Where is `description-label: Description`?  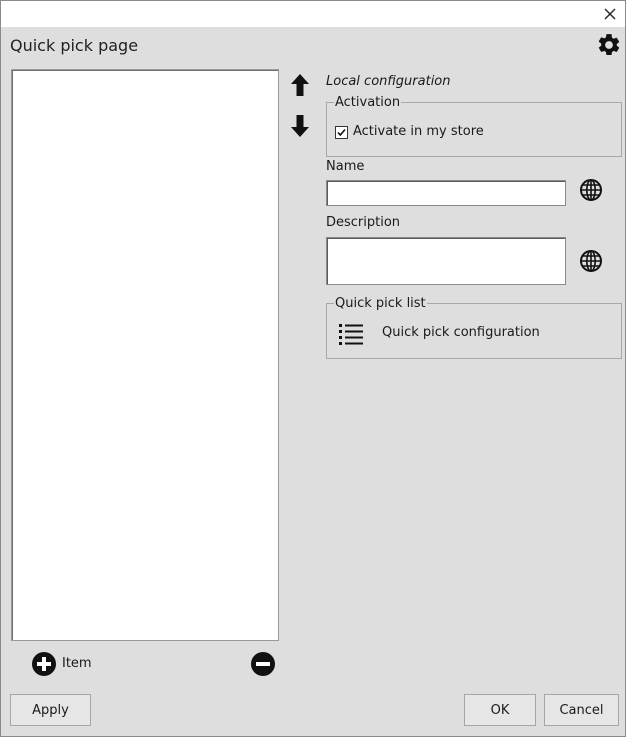
description-label: Description is located at coordinates (363, 222).